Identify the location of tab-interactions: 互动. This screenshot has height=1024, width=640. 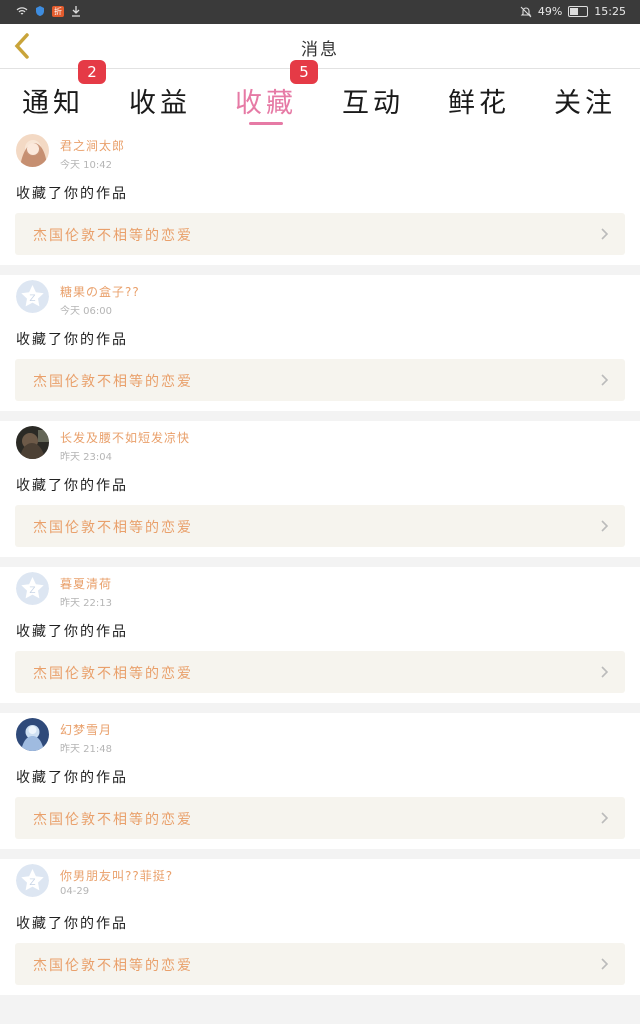
(373, 99).